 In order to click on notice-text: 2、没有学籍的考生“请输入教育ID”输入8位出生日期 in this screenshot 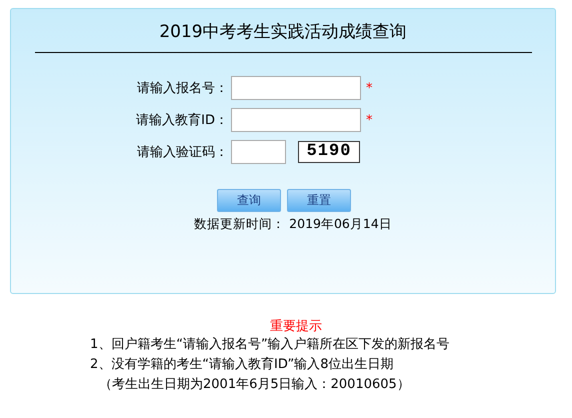, I will do `click(242, 365)`.